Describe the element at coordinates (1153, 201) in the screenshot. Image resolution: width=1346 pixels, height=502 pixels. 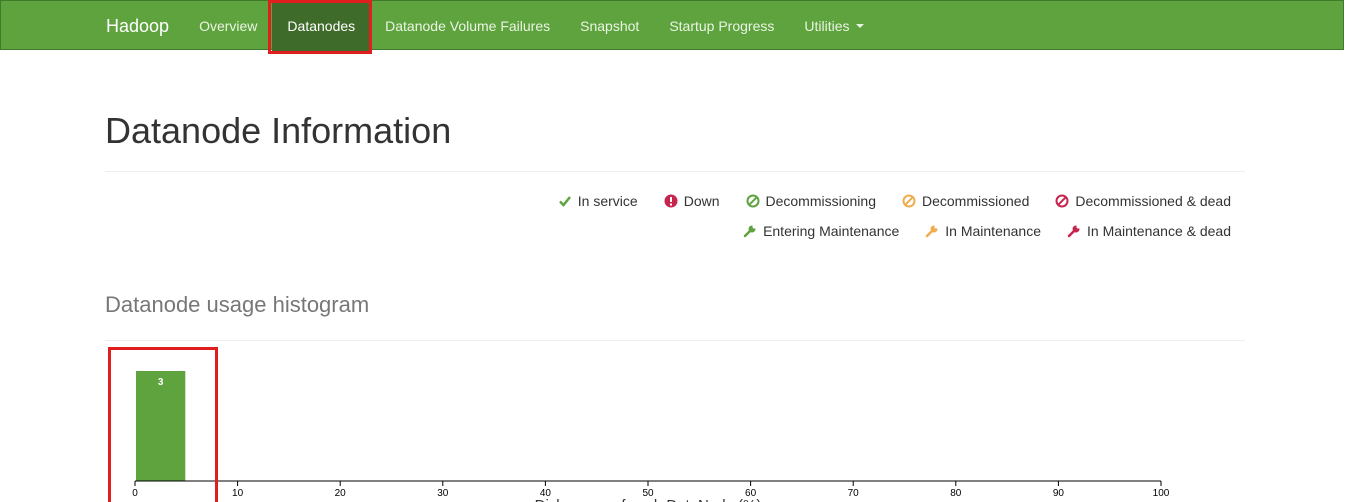
I see `legend-label: Decommissioned & dead` at that location.